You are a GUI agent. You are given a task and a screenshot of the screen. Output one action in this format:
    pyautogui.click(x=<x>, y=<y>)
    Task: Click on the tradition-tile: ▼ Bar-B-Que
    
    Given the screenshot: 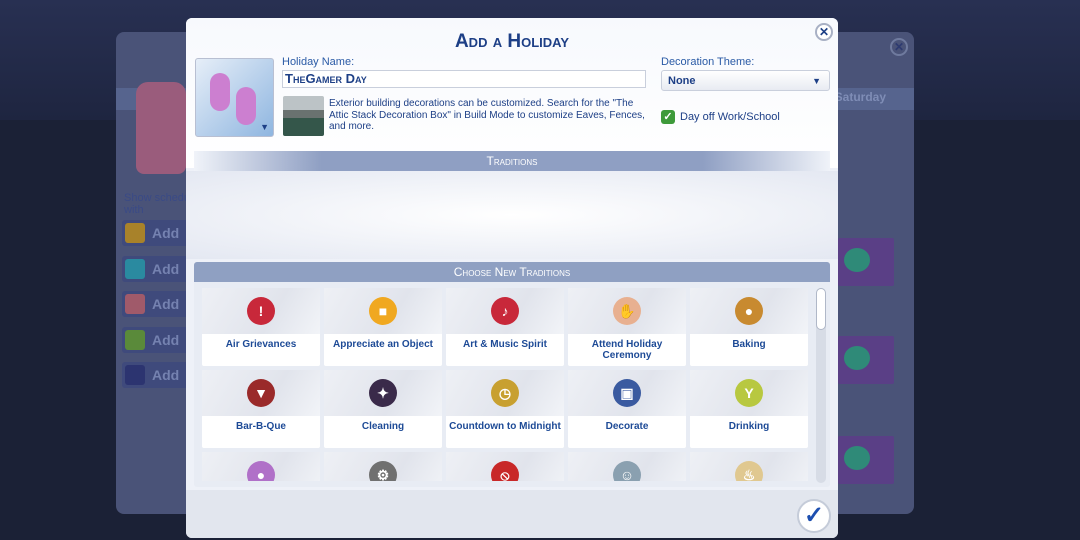 What is the action you would take?
    pyautogui.click(x=261, y=409)
    